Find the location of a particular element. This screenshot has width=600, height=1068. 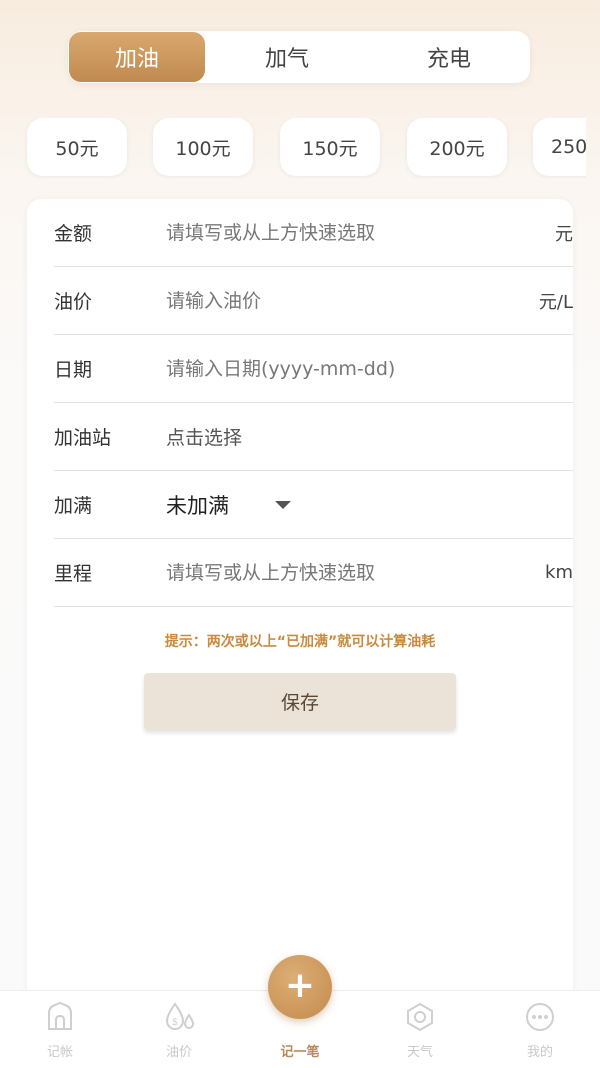

more-icon is located at coordinates (540, 1017).